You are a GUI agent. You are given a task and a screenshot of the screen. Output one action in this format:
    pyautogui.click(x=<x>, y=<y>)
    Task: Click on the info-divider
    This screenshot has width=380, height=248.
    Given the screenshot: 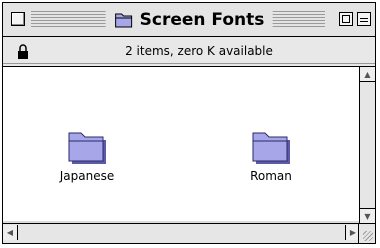 What is the action you would take?
    pyautogui.click(x=189, y=63)
    